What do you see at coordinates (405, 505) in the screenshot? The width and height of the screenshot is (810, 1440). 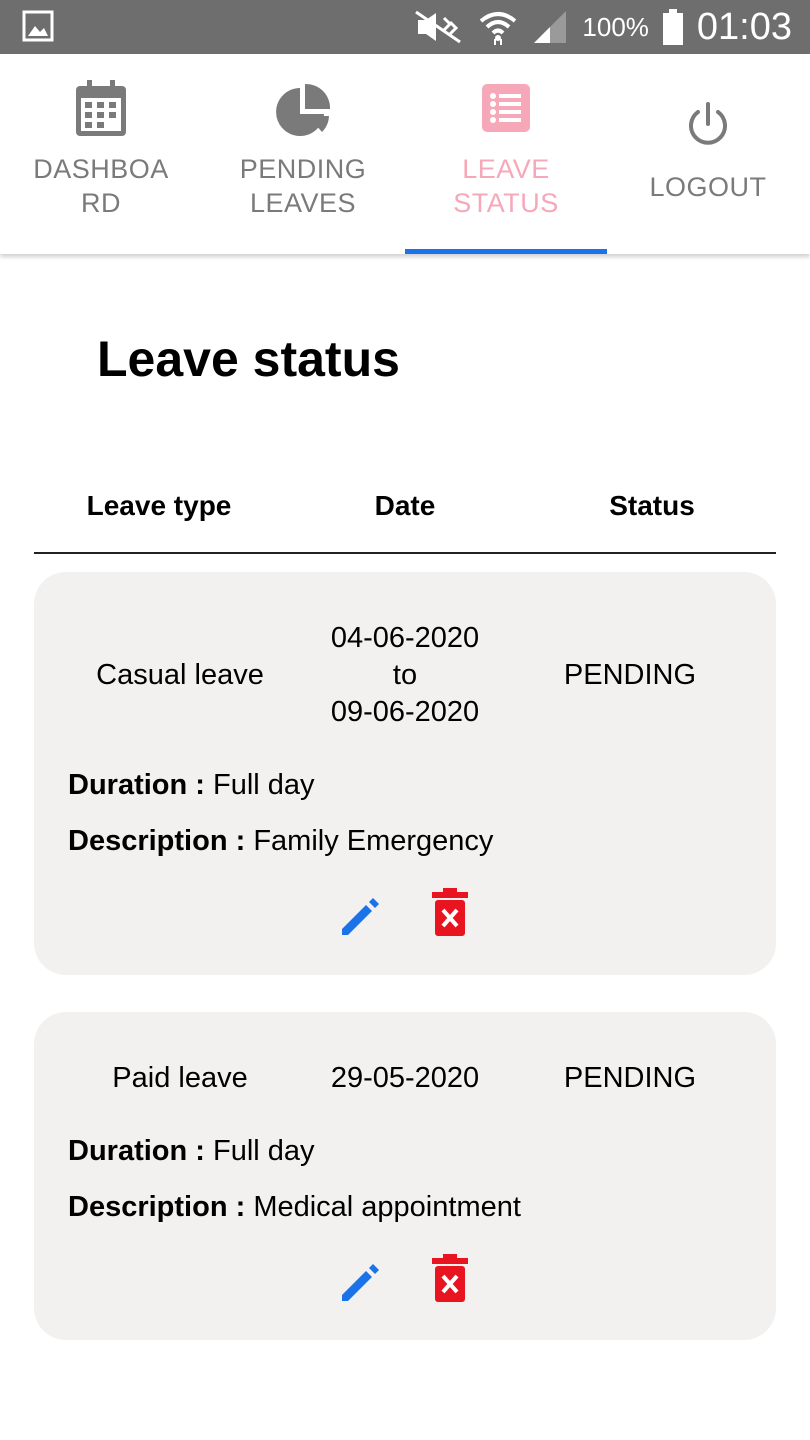 I see `header-date: Date` at bounding box center [405, 505].